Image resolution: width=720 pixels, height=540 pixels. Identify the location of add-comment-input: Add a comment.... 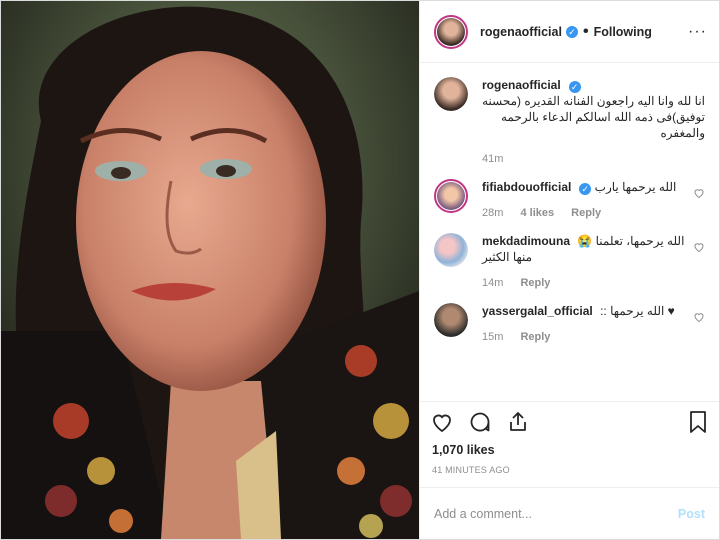
(483, 514).